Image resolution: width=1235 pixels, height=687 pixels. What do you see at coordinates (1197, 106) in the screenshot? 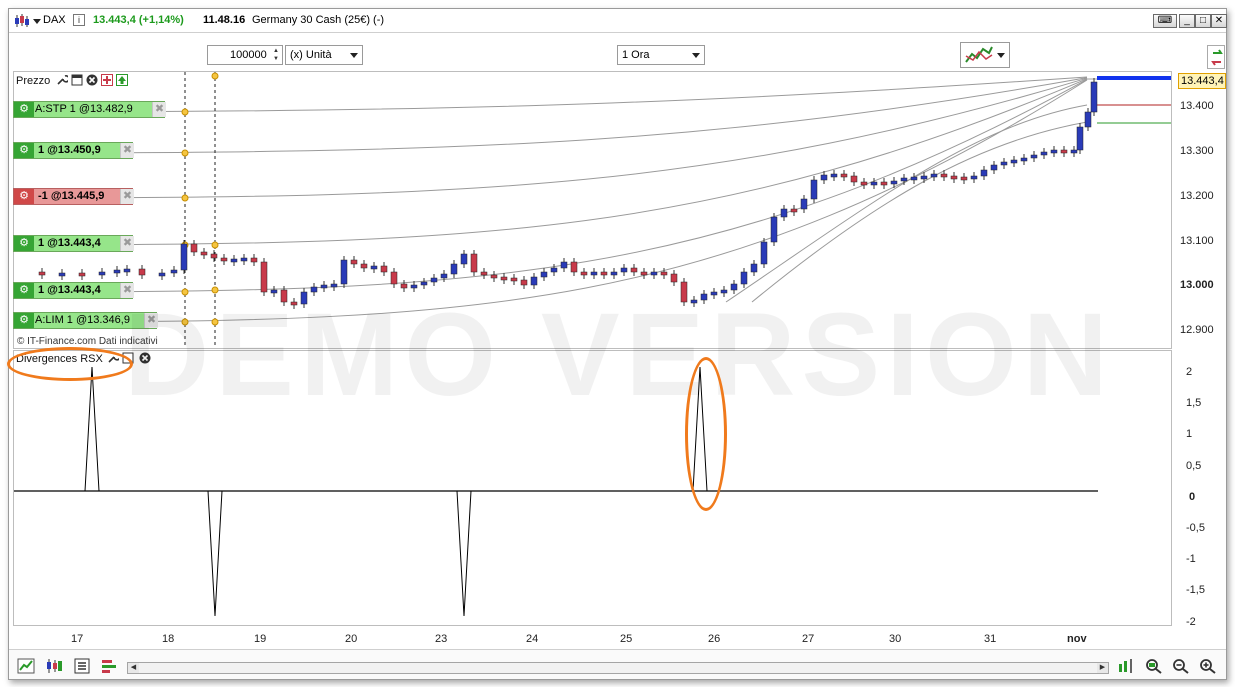
I see `price-axis-label: 13.400` at bounding box center [1197, 106].